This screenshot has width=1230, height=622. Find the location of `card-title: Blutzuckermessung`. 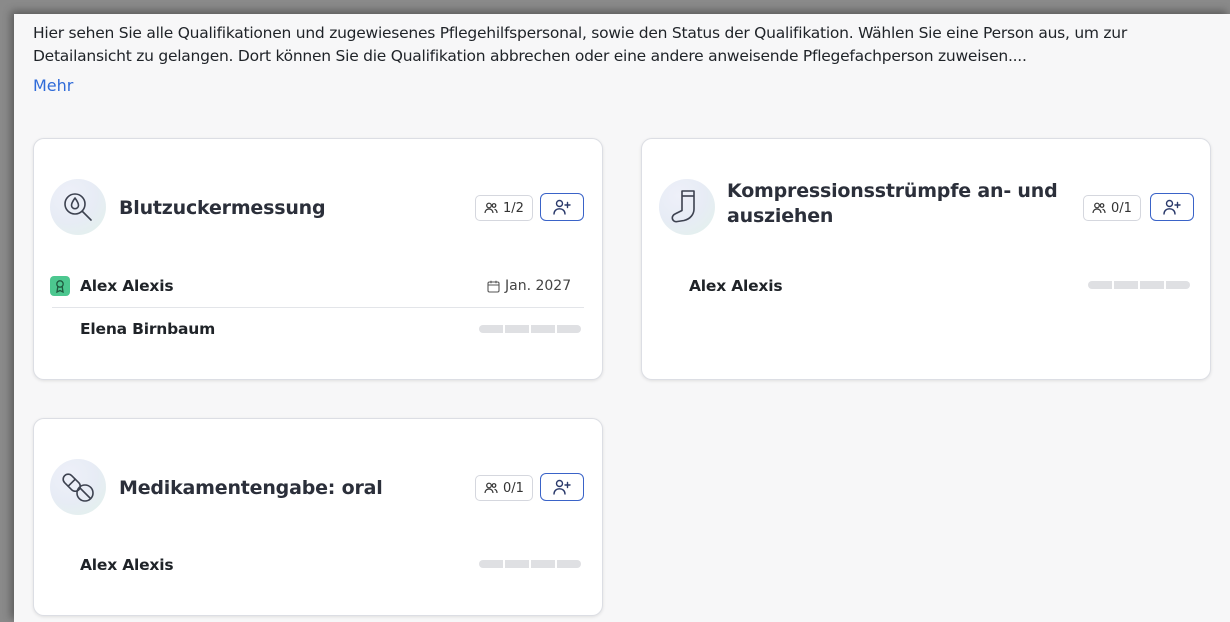

card-title: Blutzuckermessung is located at coordinates (222, 208).